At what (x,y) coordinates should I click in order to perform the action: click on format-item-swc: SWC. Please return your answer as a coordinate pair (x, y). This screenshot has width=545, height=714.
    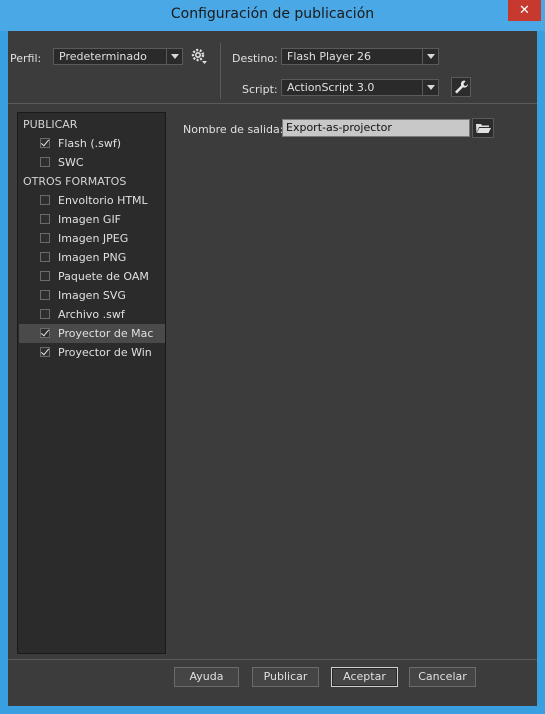
    Looking at the image, I should click on (92, 162).